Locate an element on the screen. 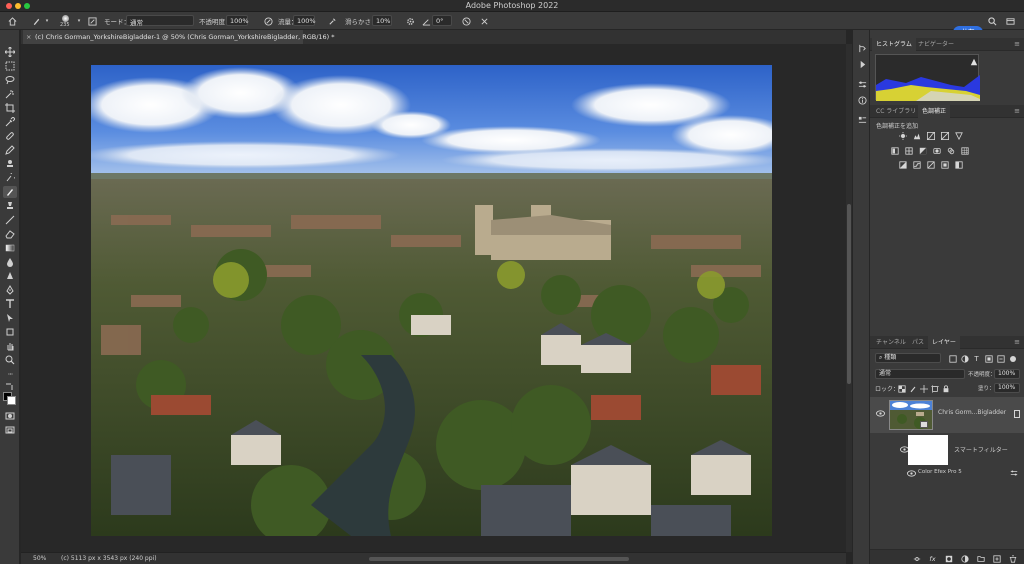 The width and height of the screenshot is (1024, 564). symmetry-icon is located at coordinates (484, 21).